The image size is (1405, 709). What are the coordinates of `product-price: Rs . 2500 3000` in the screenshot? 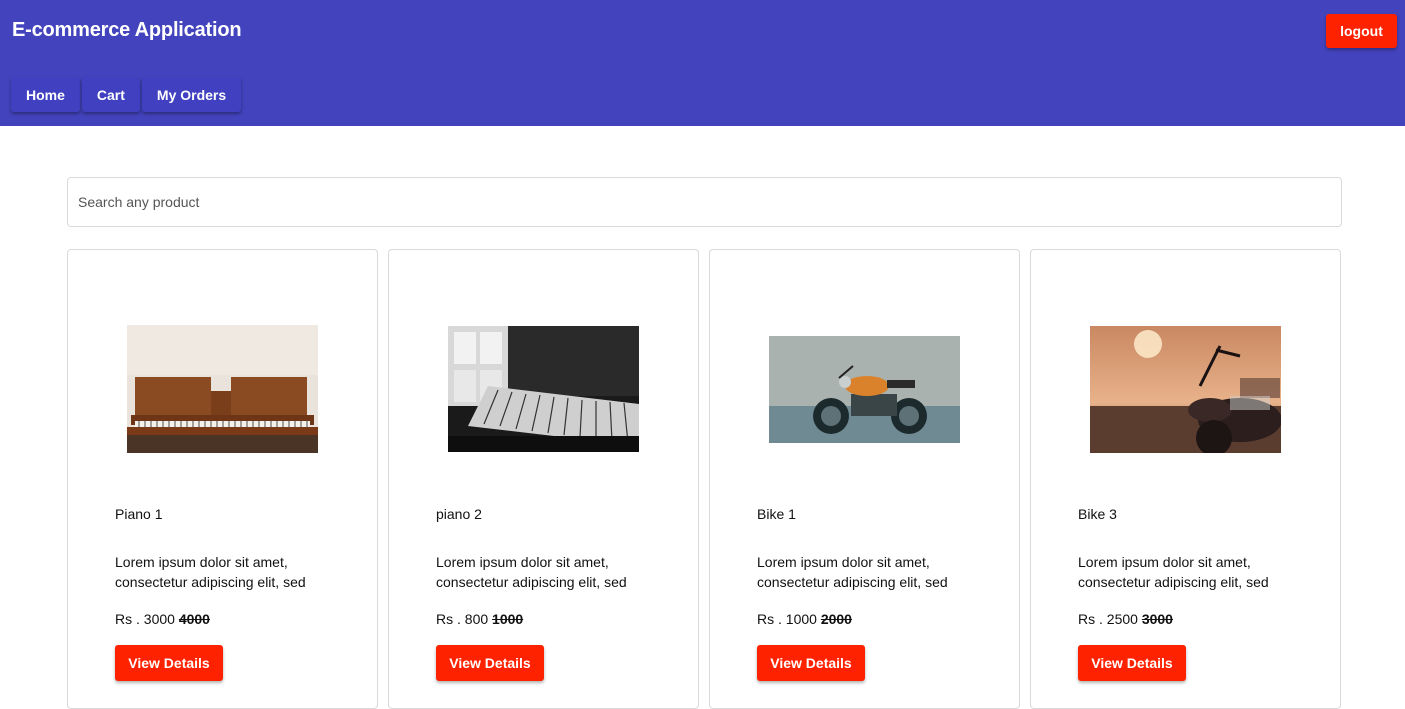 It's located at (1125, 619).